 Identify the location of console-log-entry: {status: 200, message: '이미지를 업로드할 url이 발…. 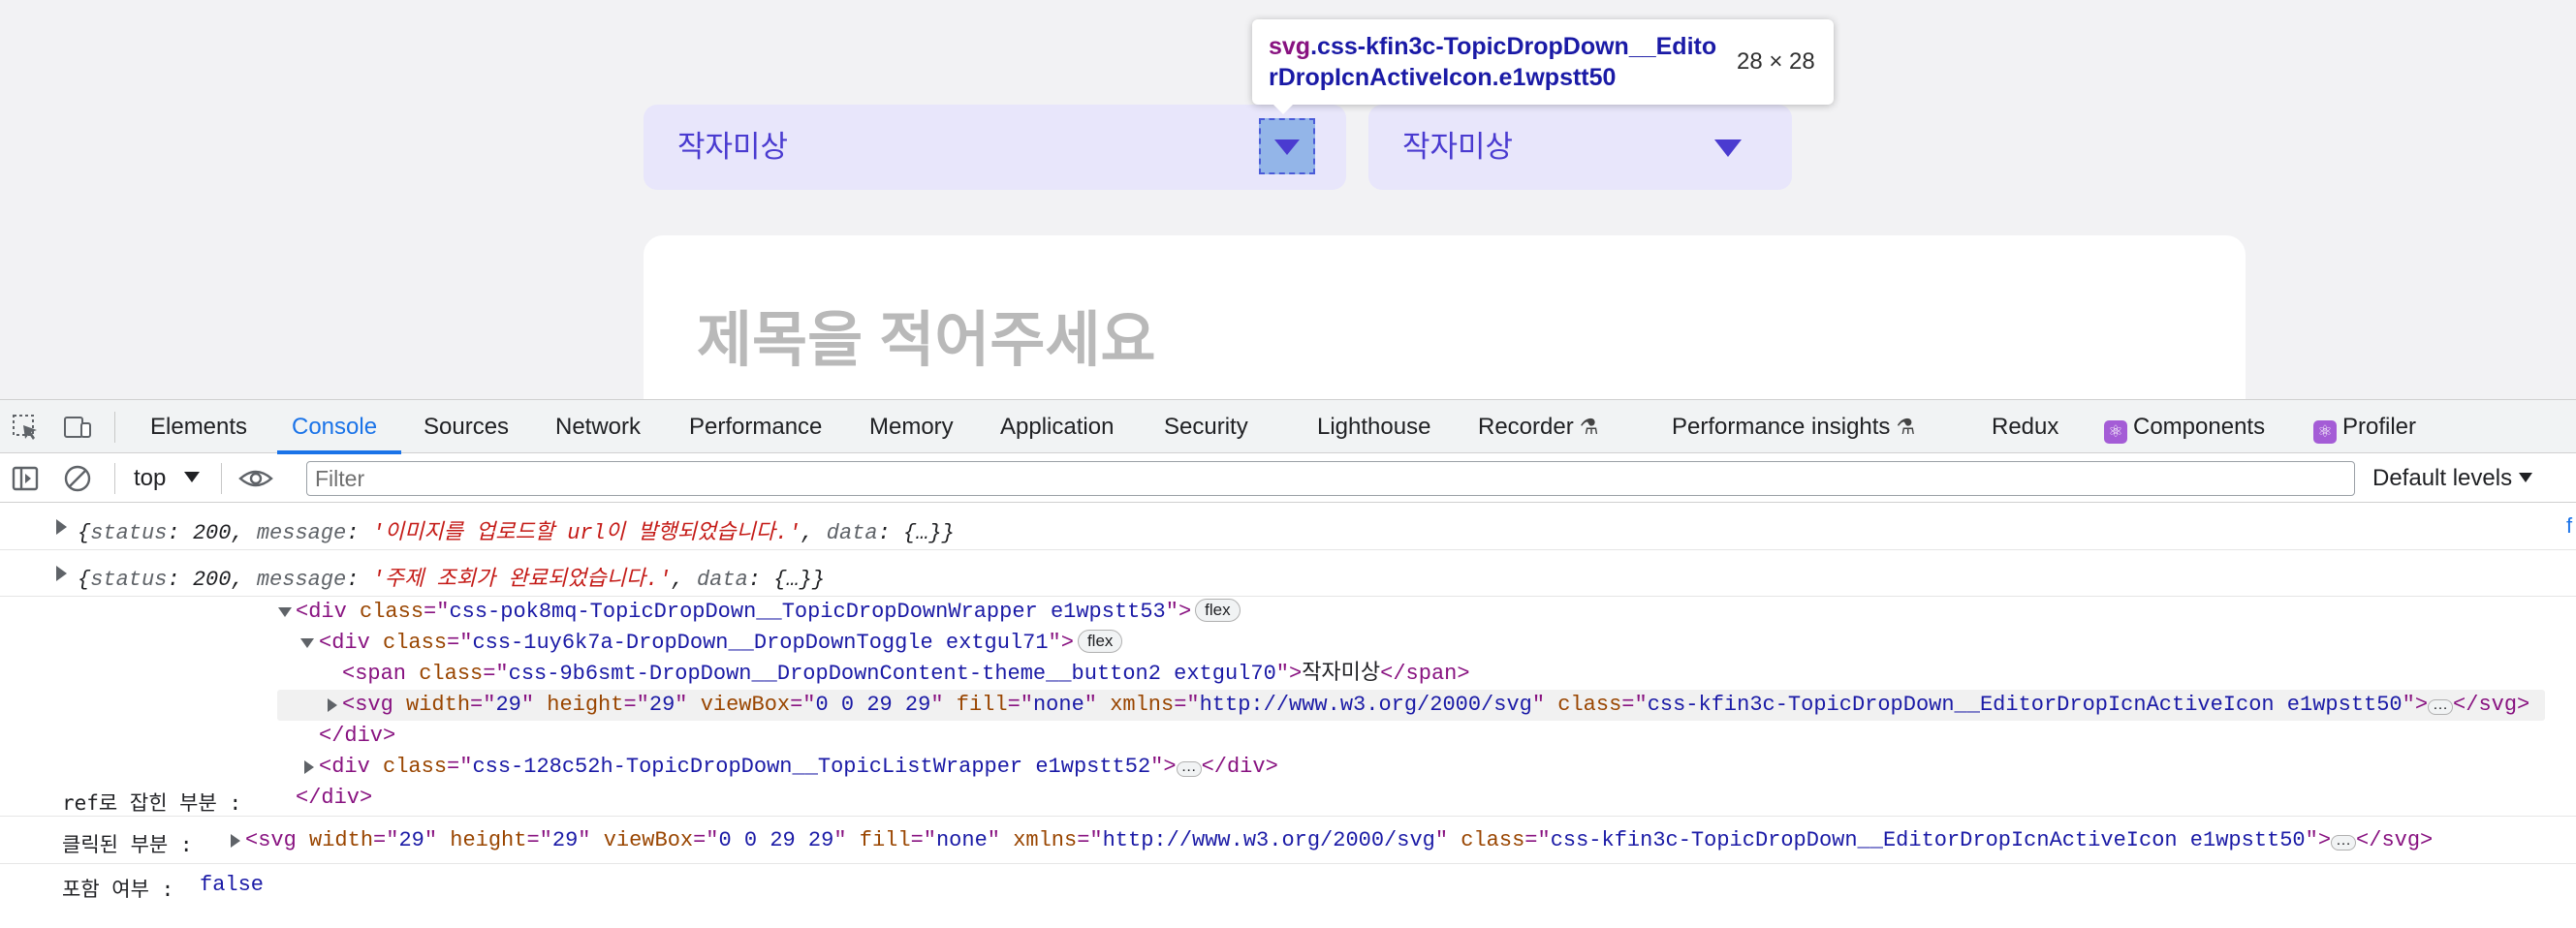
(1288, 527).